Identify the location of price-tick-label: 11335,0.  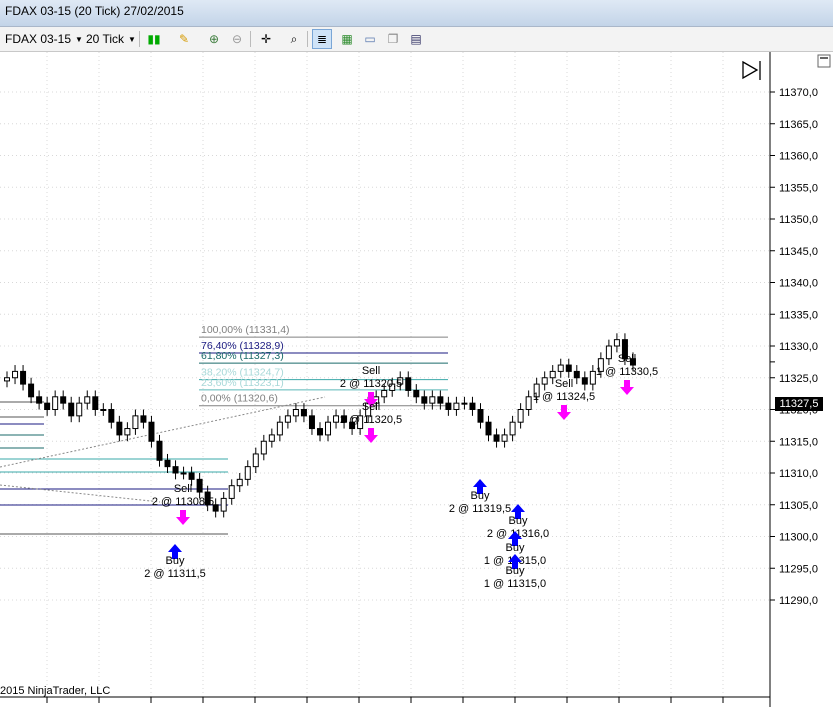
(798, 315).